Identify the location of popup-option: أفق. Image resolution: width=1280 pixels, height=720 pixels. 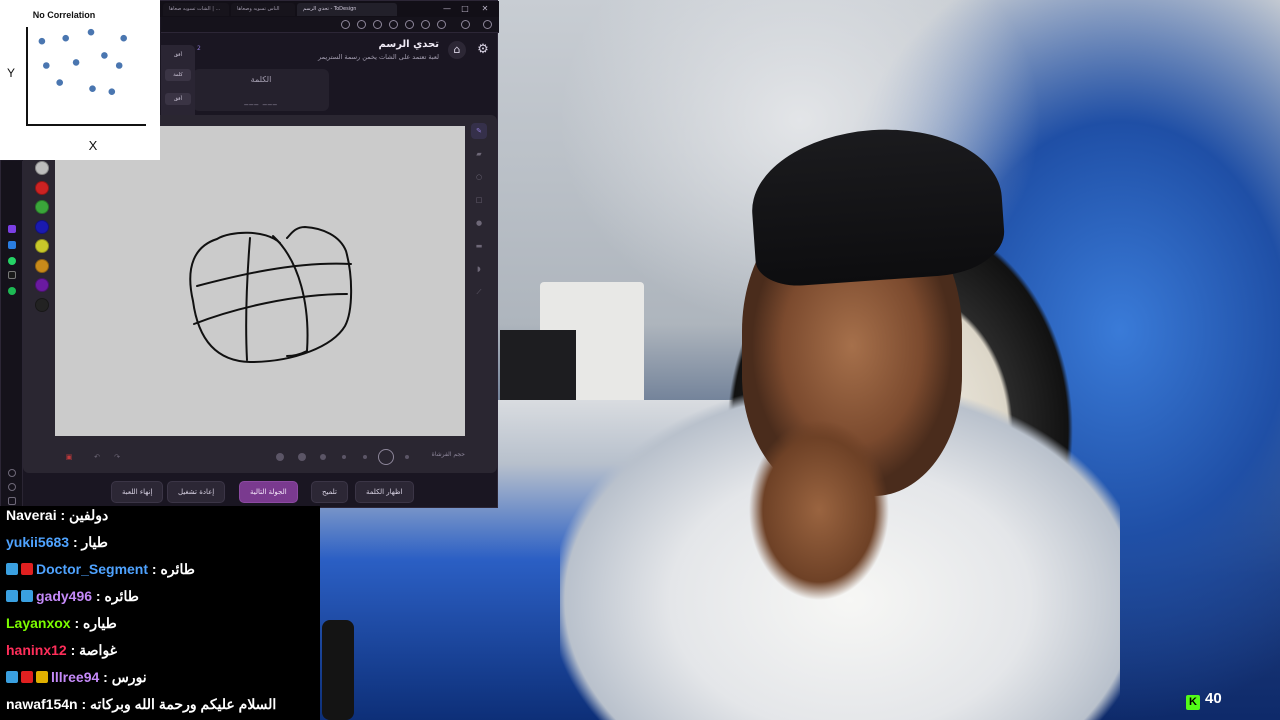
(178, 99).